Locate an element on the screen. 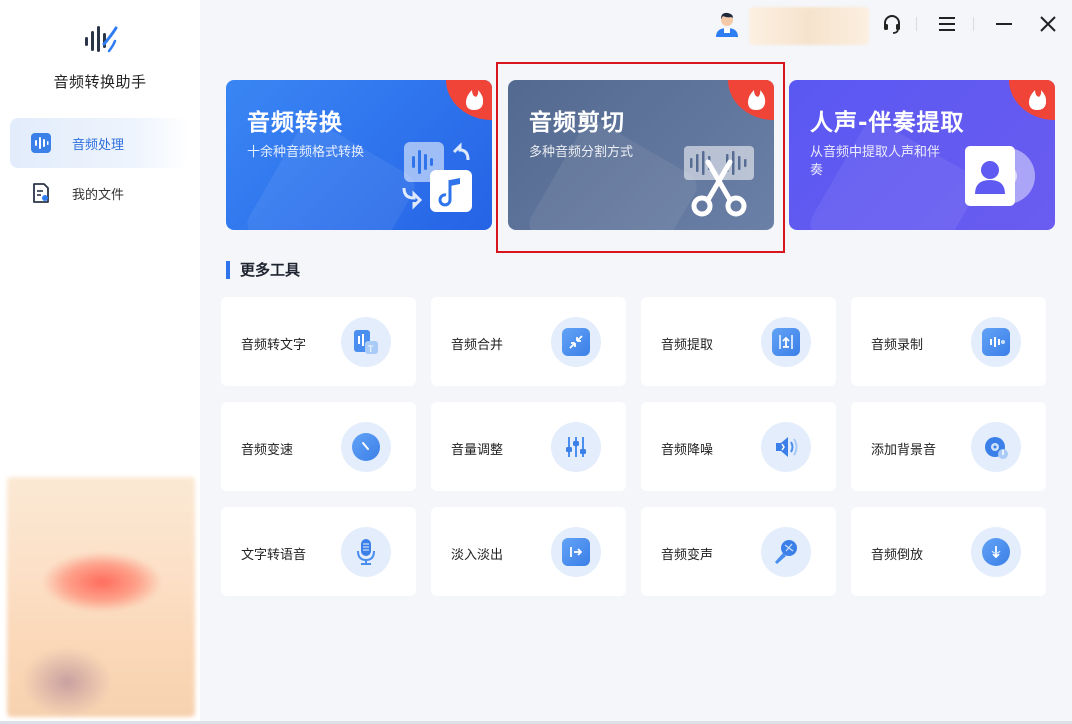 Image resolution: width=1072 pixels, height=724 pixels. speed-icon is located at coordinates (366, 447).